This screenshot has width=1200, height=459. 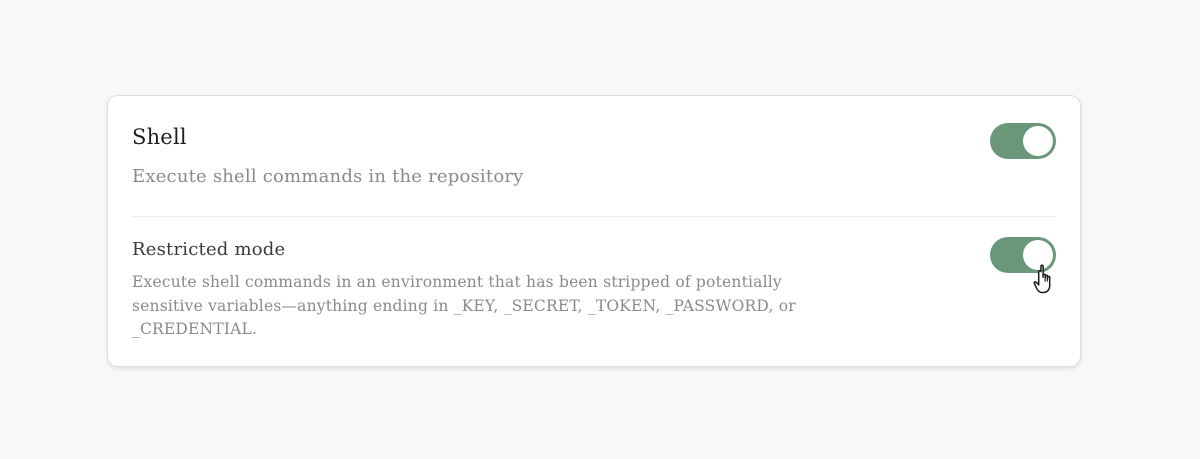 I want to click on shell-description: Execute shell commands in the repository, so click(x=328, y=176).